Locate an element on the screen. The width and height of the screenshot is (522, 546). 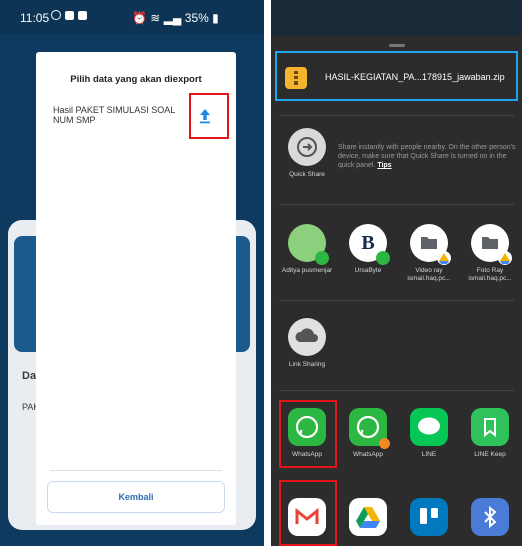
dialog-title: Pilih data yang akan diexport is located at coordinates (136, 79).